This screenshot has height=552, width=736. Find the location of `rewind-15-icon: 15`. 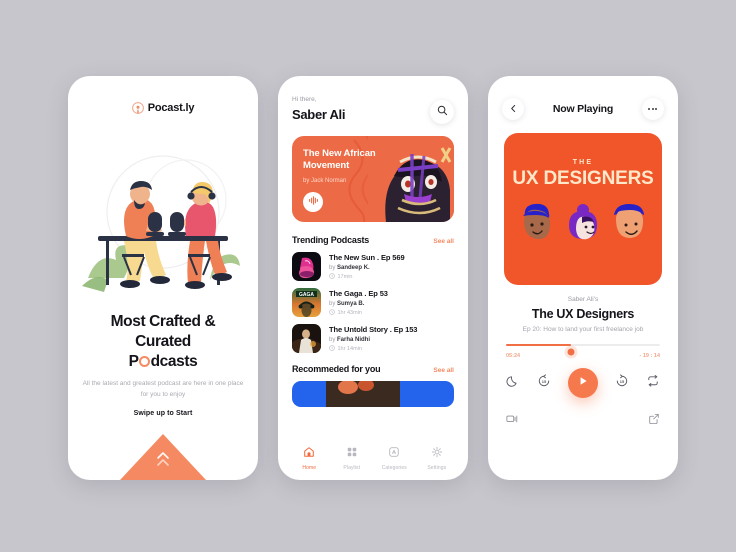

rewind-15-icon: 15 is located at coordinates (544, 379).